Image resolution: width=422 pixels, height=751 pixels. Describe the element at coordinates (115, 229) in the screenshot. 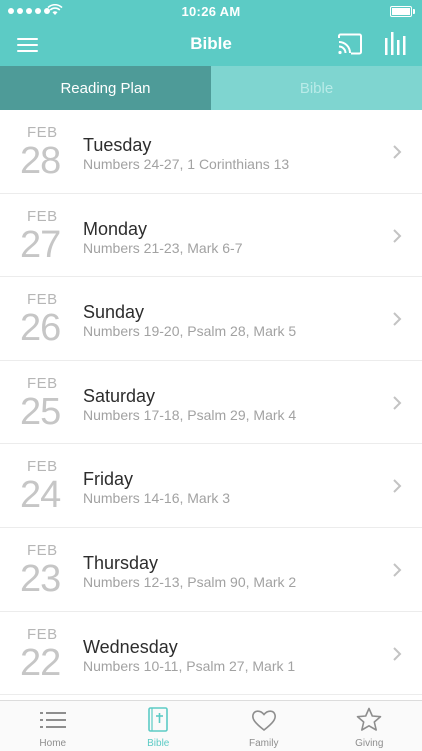

I see `weekday-label: Monday` at that location.